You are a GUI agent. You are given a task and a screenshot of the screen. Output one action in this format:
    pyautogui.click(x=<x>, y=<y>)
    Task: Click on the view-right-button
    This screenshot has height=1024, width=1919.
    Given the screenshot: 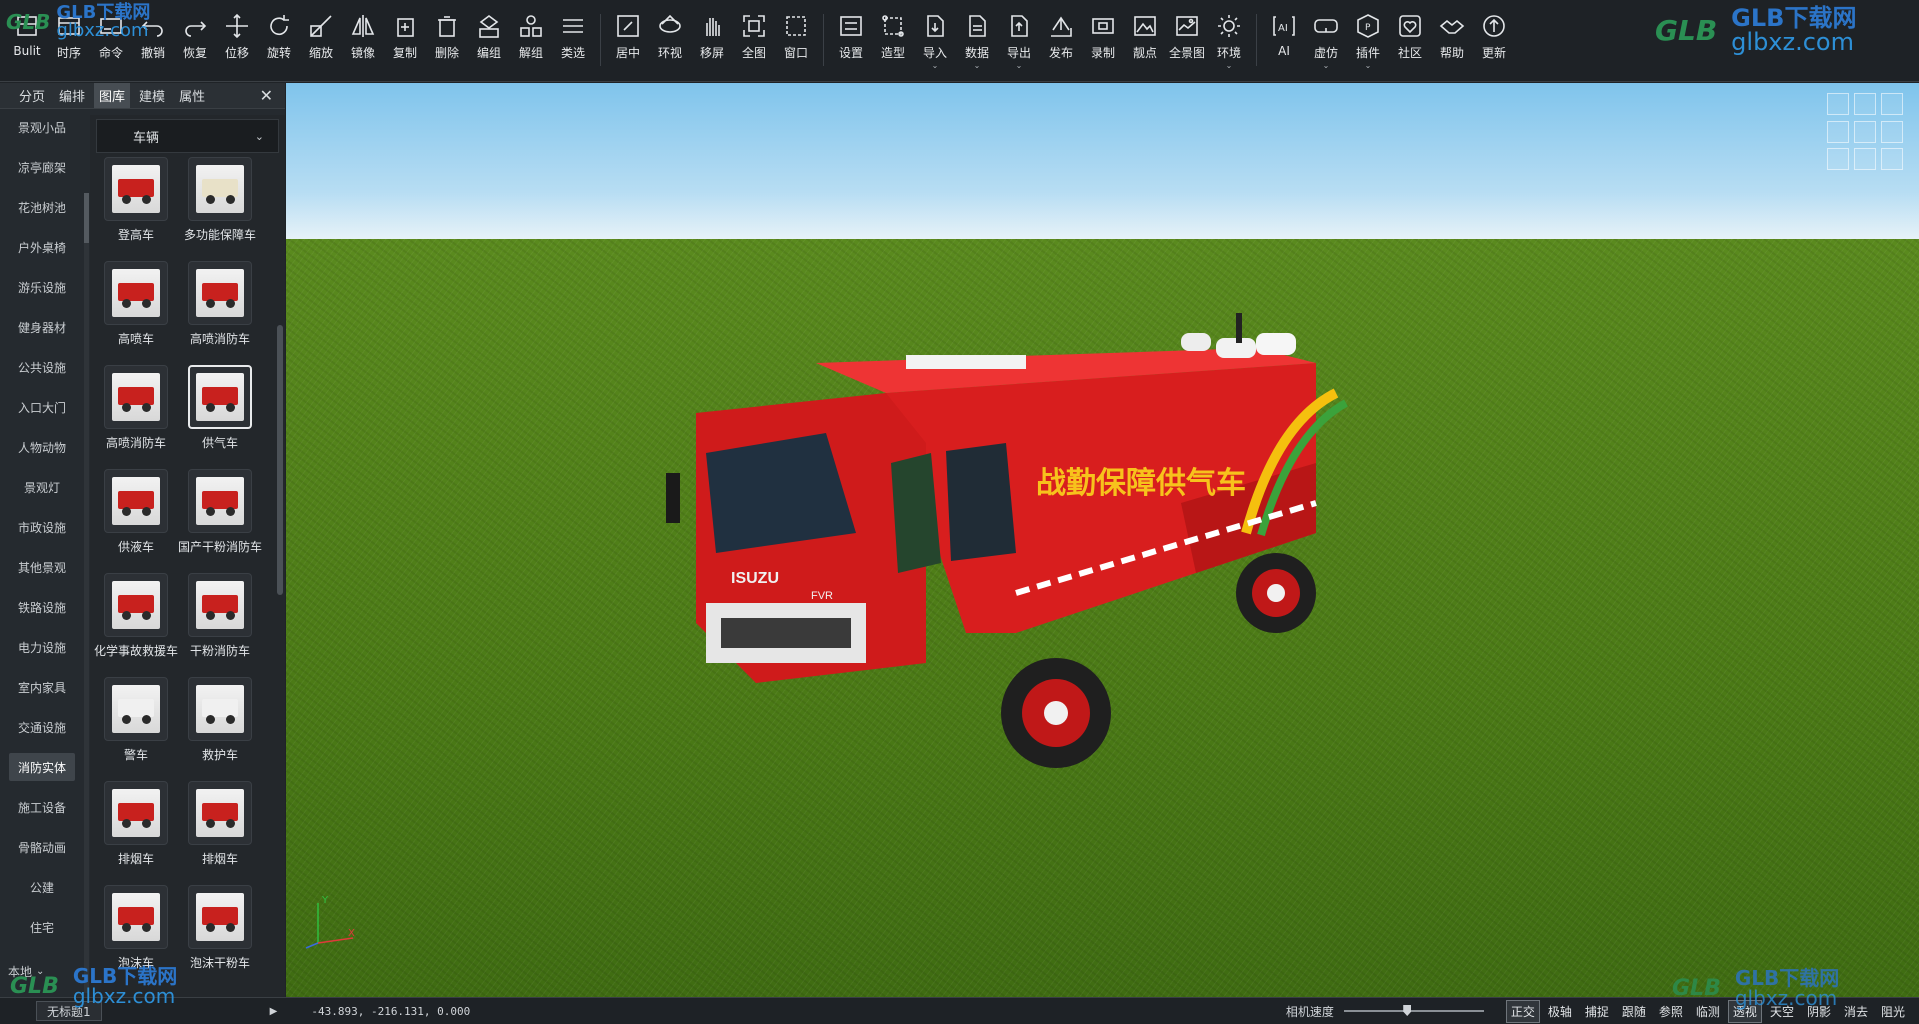 What is the action you would take?
    pyautogui.click(x=1892, y=131)
    